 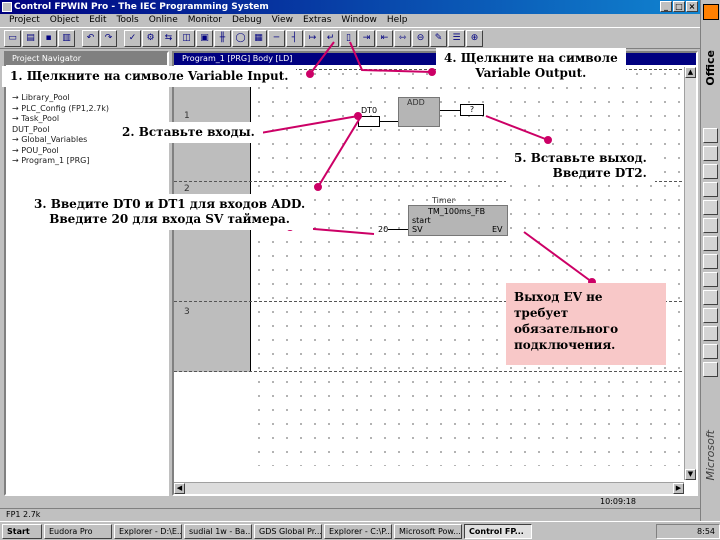 What do you see at coordinates (339, 152) in the screenshot?
I see `callout-line-3a` at bounding box center [339, 152].